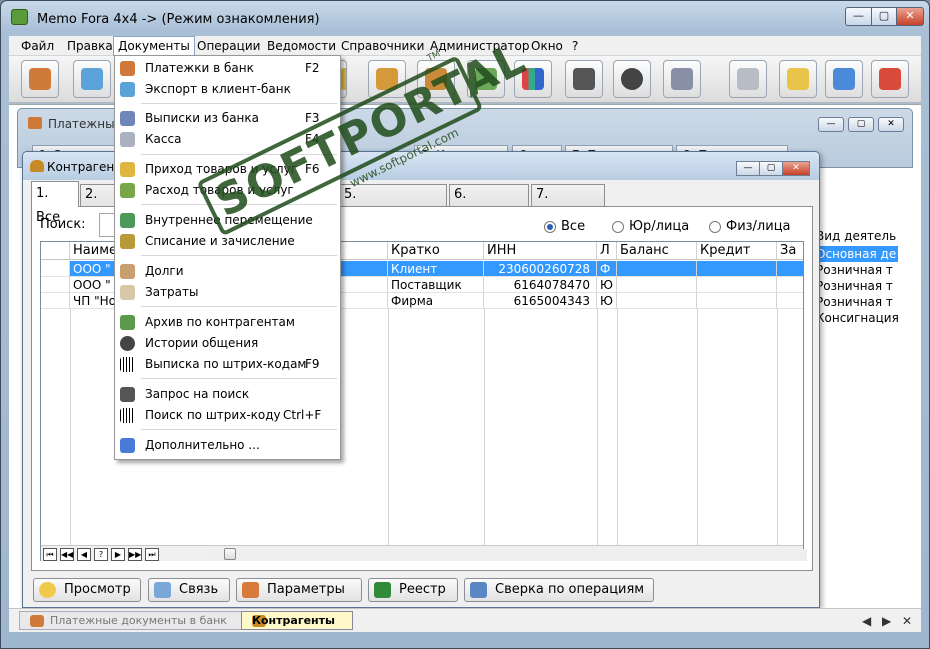 This screenshot has height=649, width=930. I want to click on query-button: ?, so click(101, 554).